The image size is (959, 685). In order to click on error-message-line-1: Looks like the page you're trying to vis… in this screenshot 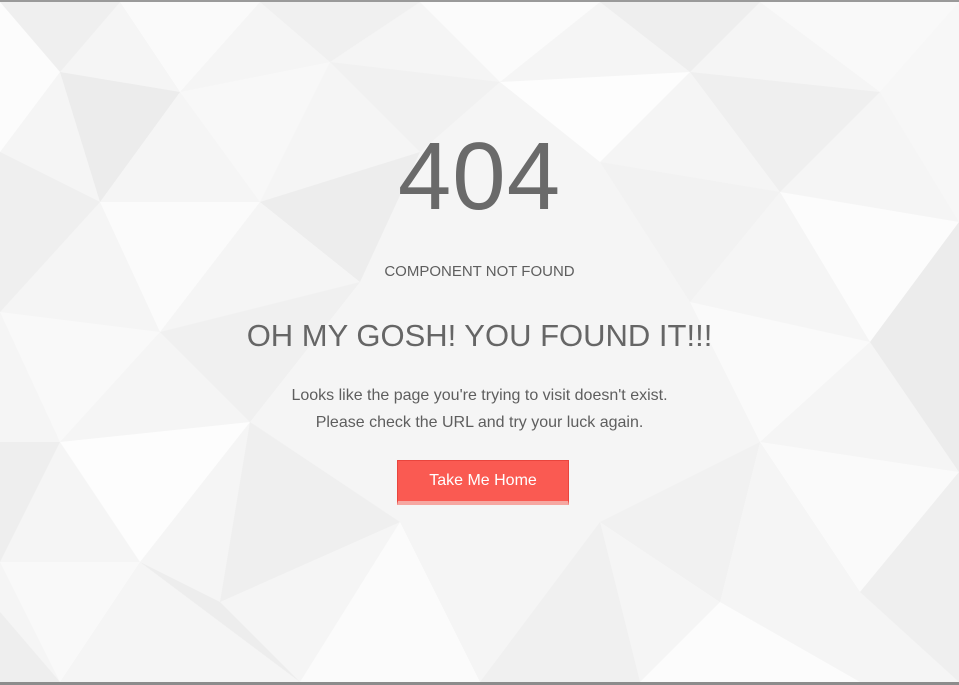, I will do `click(479, 395)`.